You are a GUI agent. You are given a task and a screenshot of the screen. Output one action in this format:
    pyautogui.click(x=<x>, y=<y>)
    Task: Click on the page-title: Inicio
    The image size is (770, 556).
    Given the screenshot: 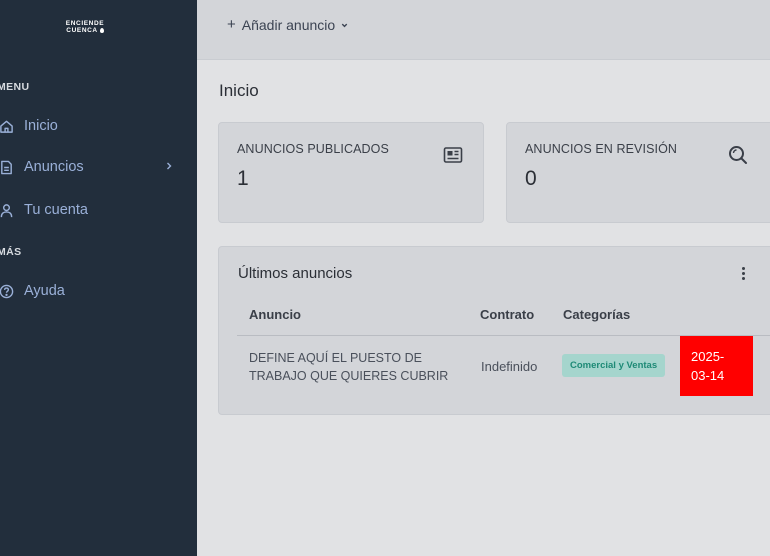 What is the action you would take?
    pyautogui.click(x=239, y=90)
    